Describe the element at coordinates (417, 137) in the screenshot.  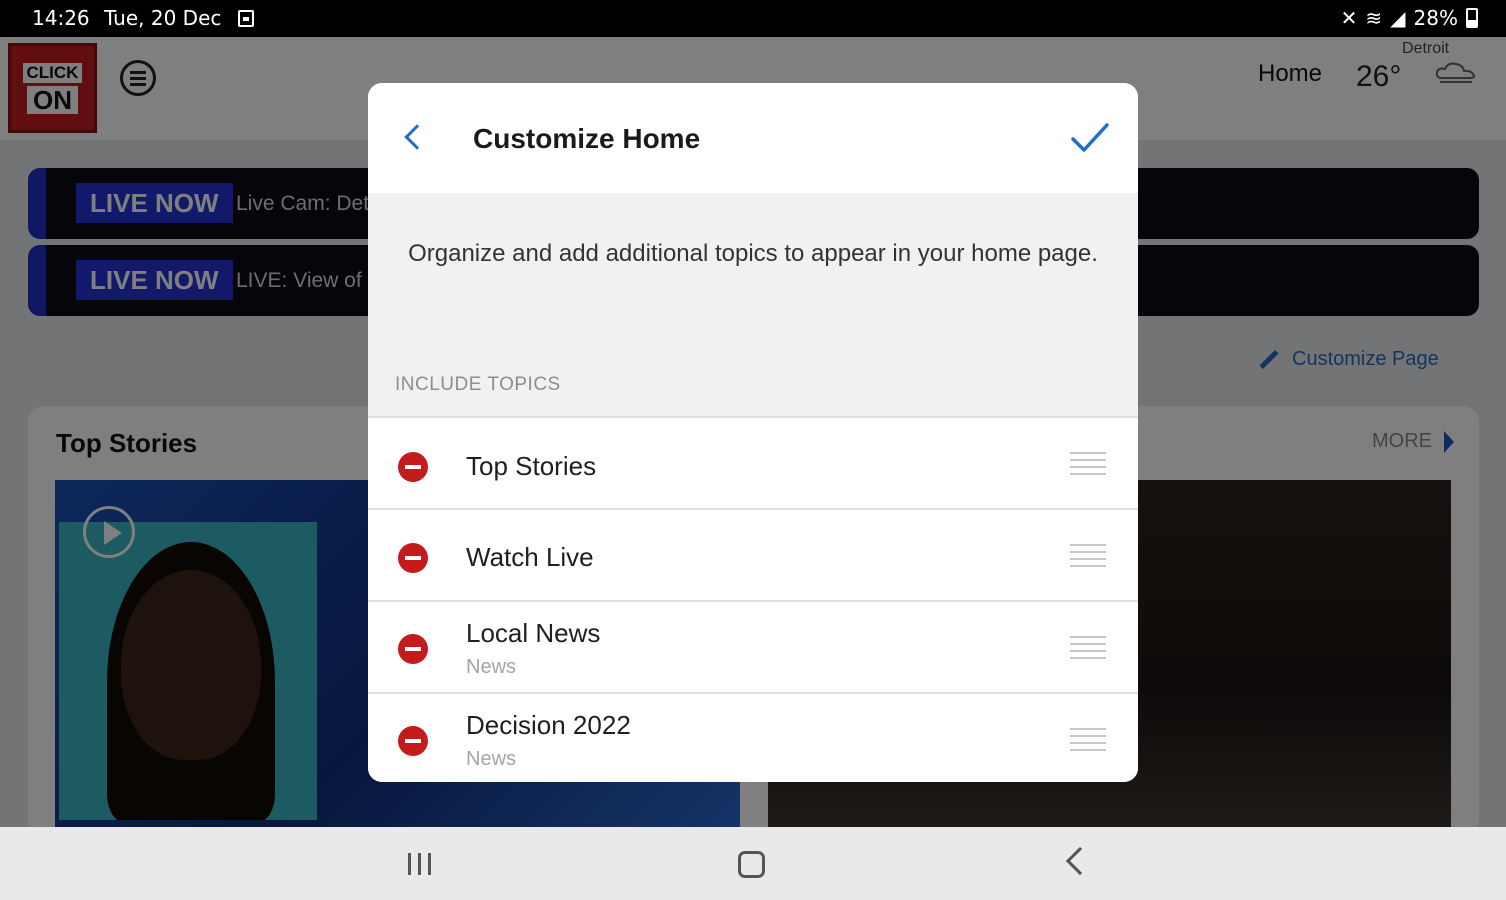
I see `back-icon` at that location.